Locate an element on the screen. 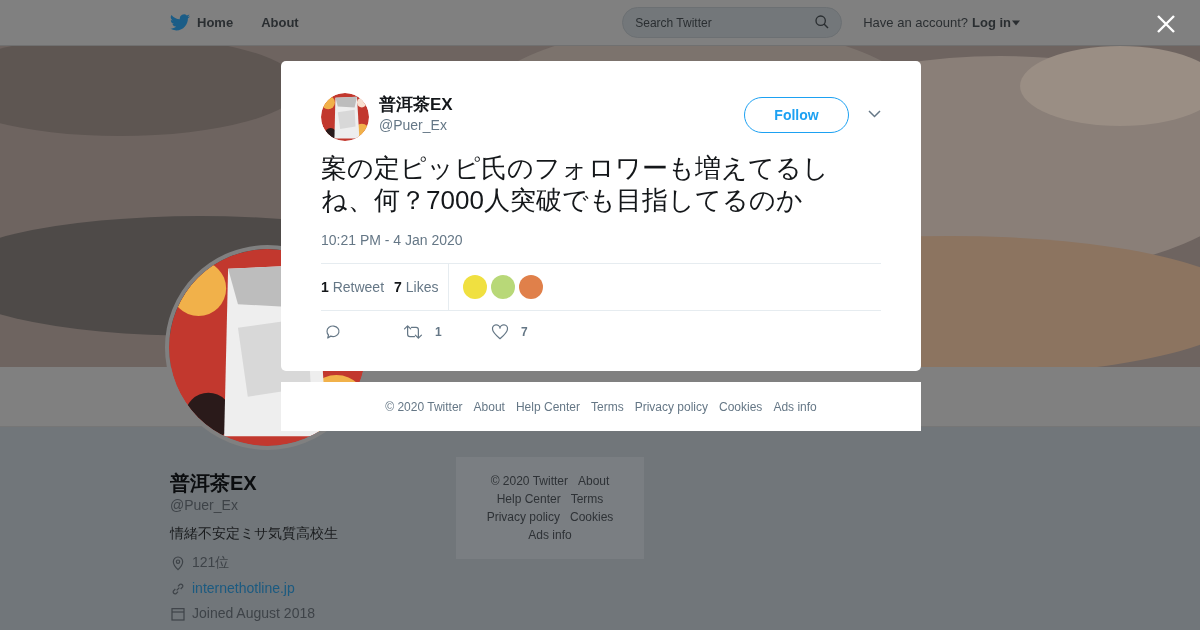  account-prompt: Have an account? is located at coordinates (915, 22).